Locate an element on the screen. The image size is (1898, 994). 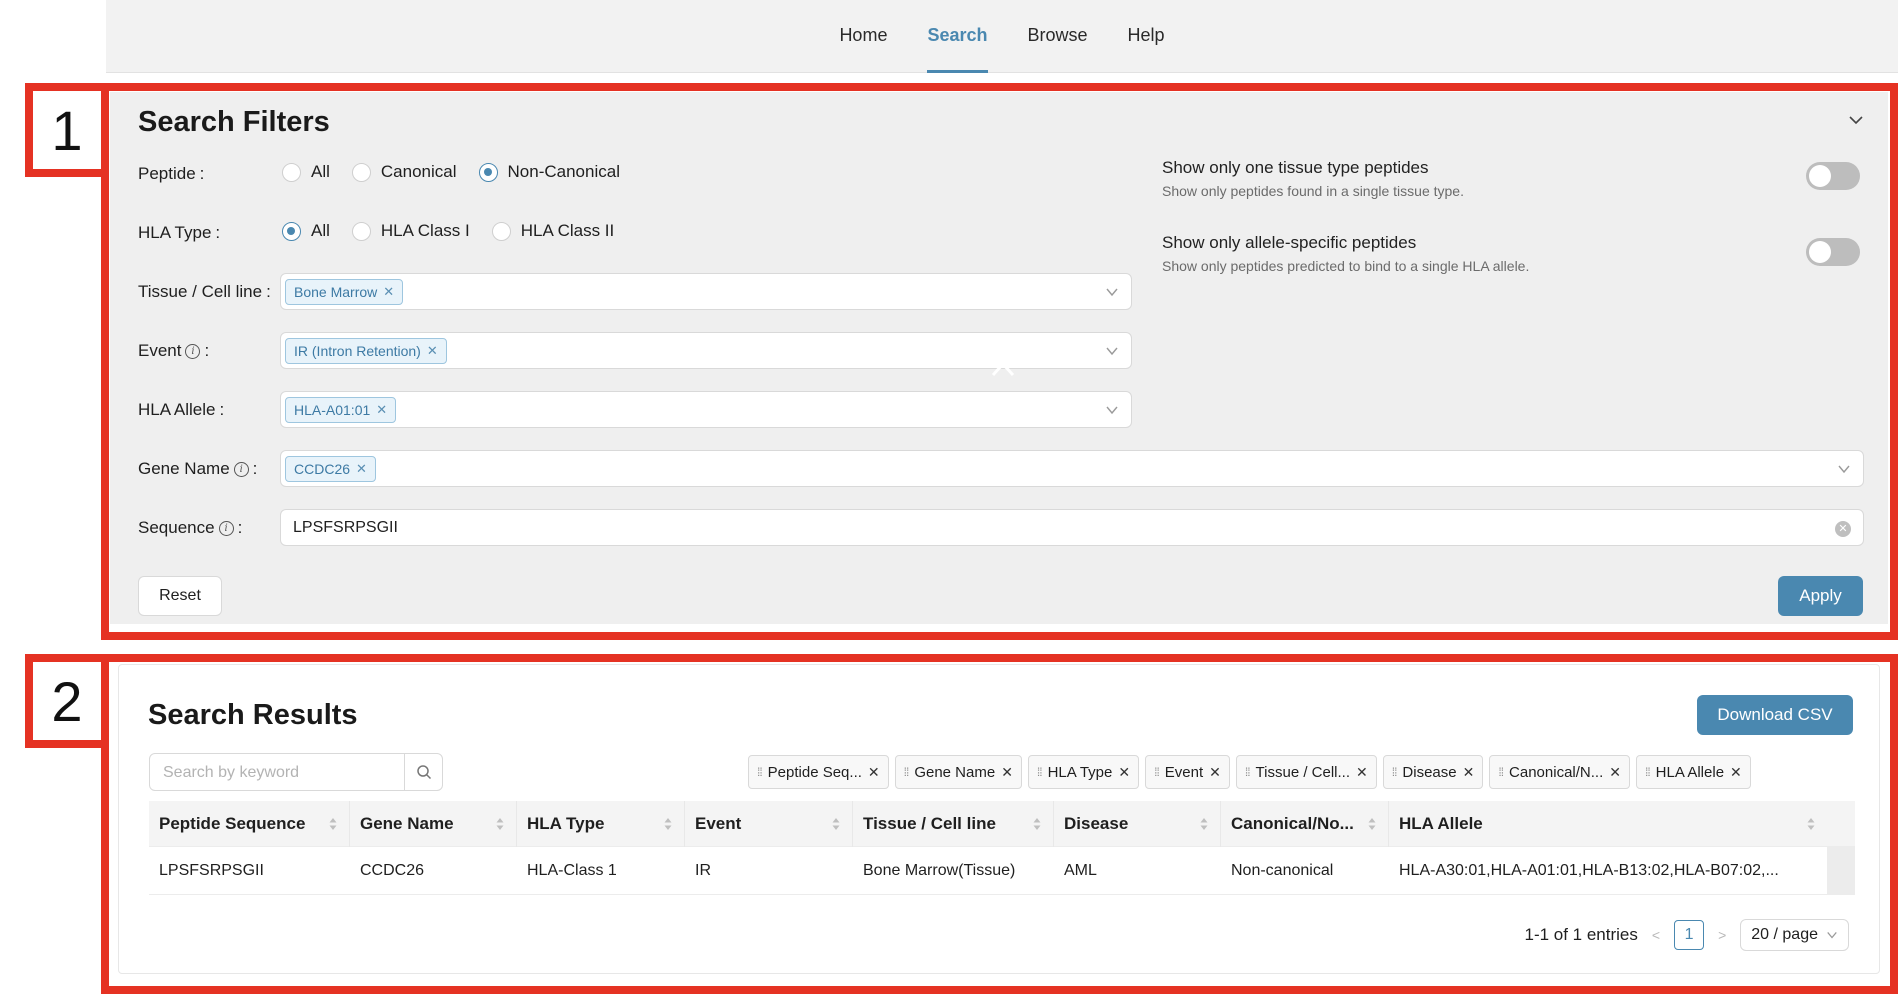
nav-browse: Browse is located at coordinates (1058, 36).